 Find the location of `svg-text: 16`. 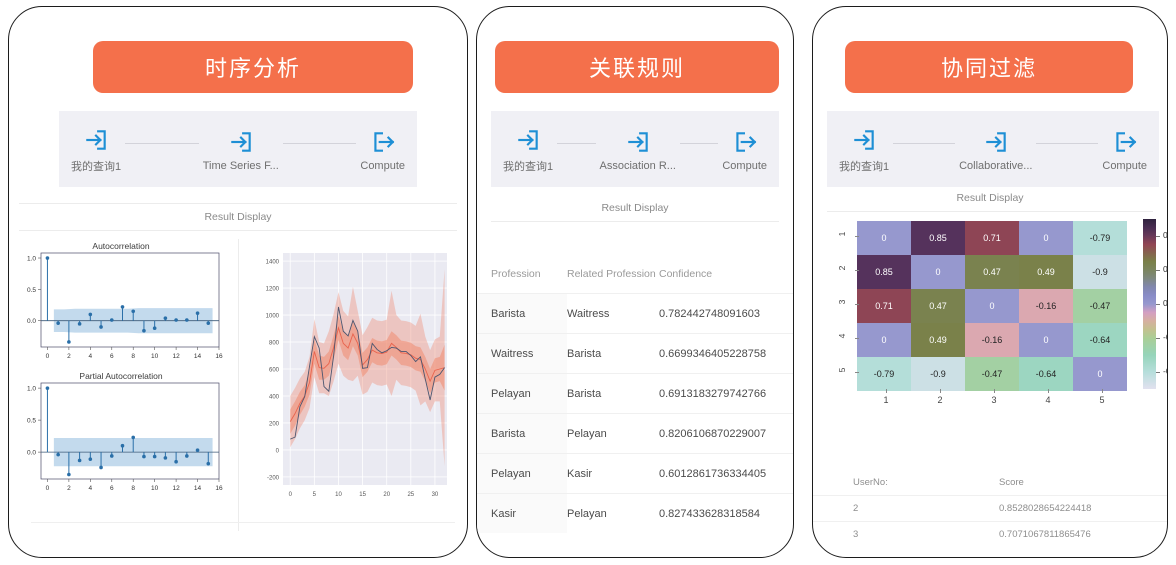

svg-text: 16 is located at coordinates (219, 356).